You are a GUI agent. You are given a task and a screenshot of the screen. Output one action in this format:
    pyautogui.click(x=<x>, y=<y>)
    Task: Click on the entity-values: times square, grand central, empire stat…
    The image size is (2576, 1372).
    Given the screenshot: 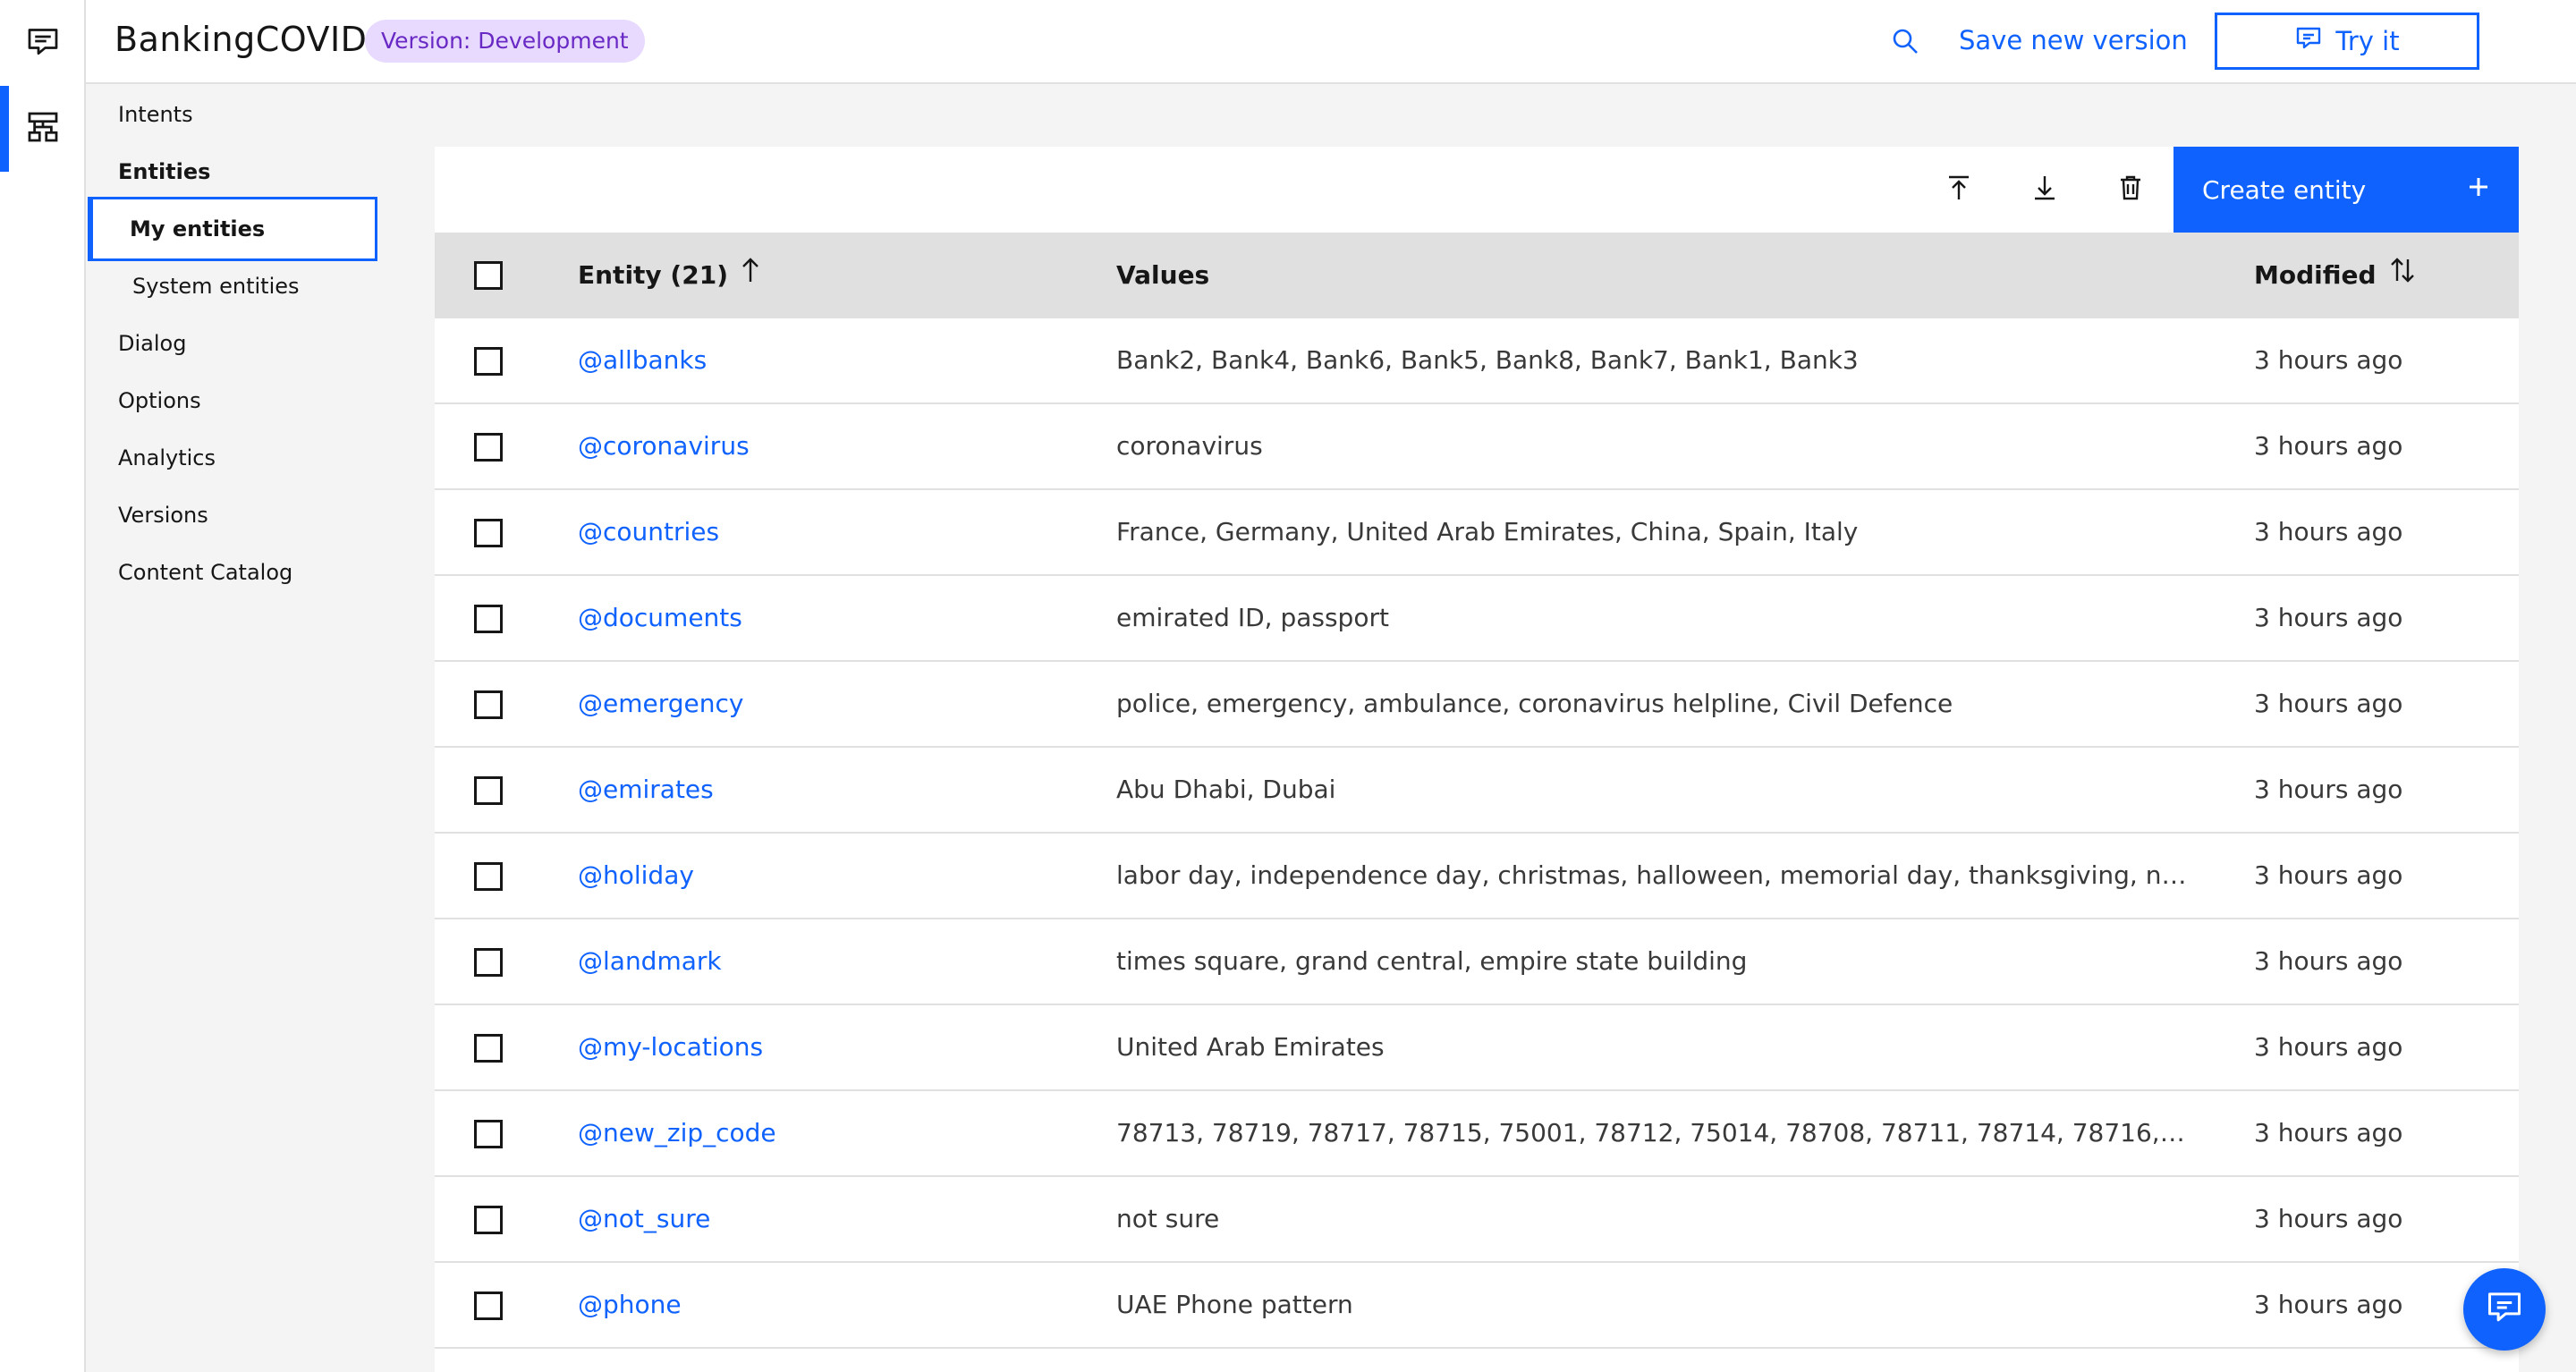 What is the action you would take?
    pyautogui.click(x=1432, y=961)
    